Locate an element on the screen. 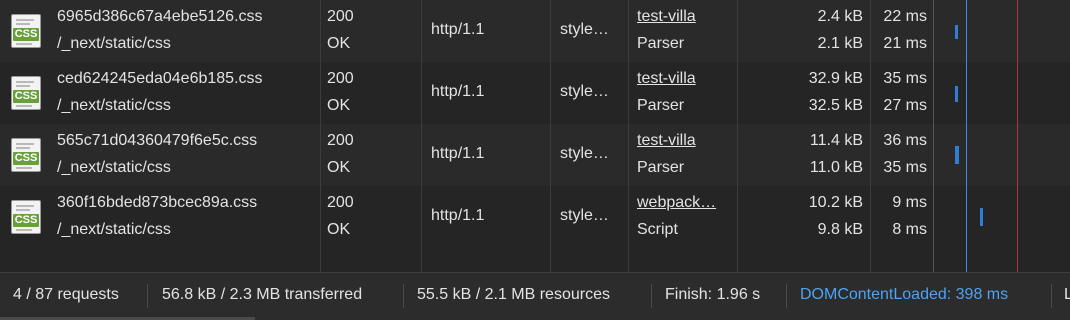  request-name: 360f16bded873bcec89a.css is located at coordinates (157, 202).